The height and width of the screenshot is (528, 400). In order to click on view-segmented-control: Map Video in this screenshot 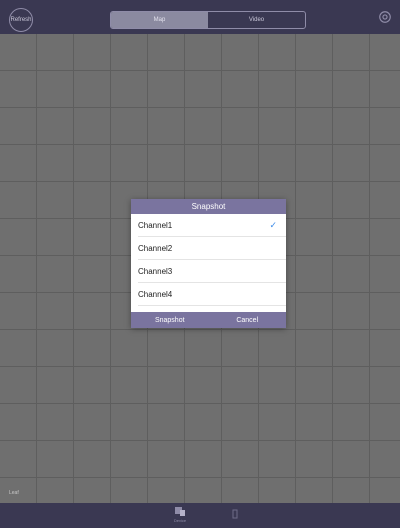, I will do `click(208, 20)`.